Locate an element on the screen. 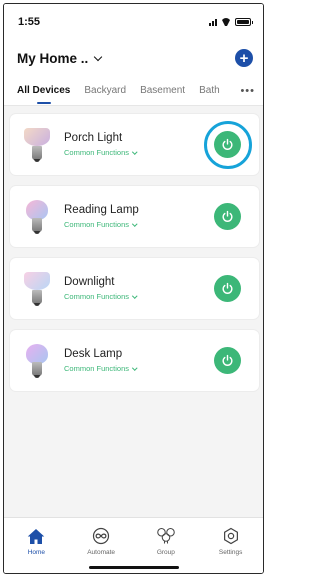 Image resolution: width=320 pixels, height=577 pixels. add-device-button: + is located at coordinates (244, 58).